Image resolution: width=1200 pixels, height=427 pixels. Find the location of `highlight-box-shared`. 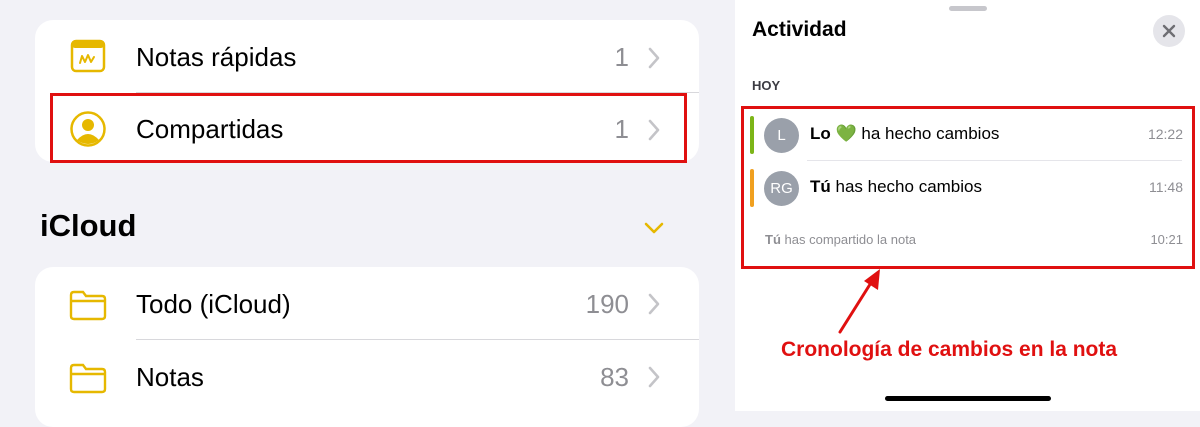

highlight-box-shared is located at coordinates (368, 128).